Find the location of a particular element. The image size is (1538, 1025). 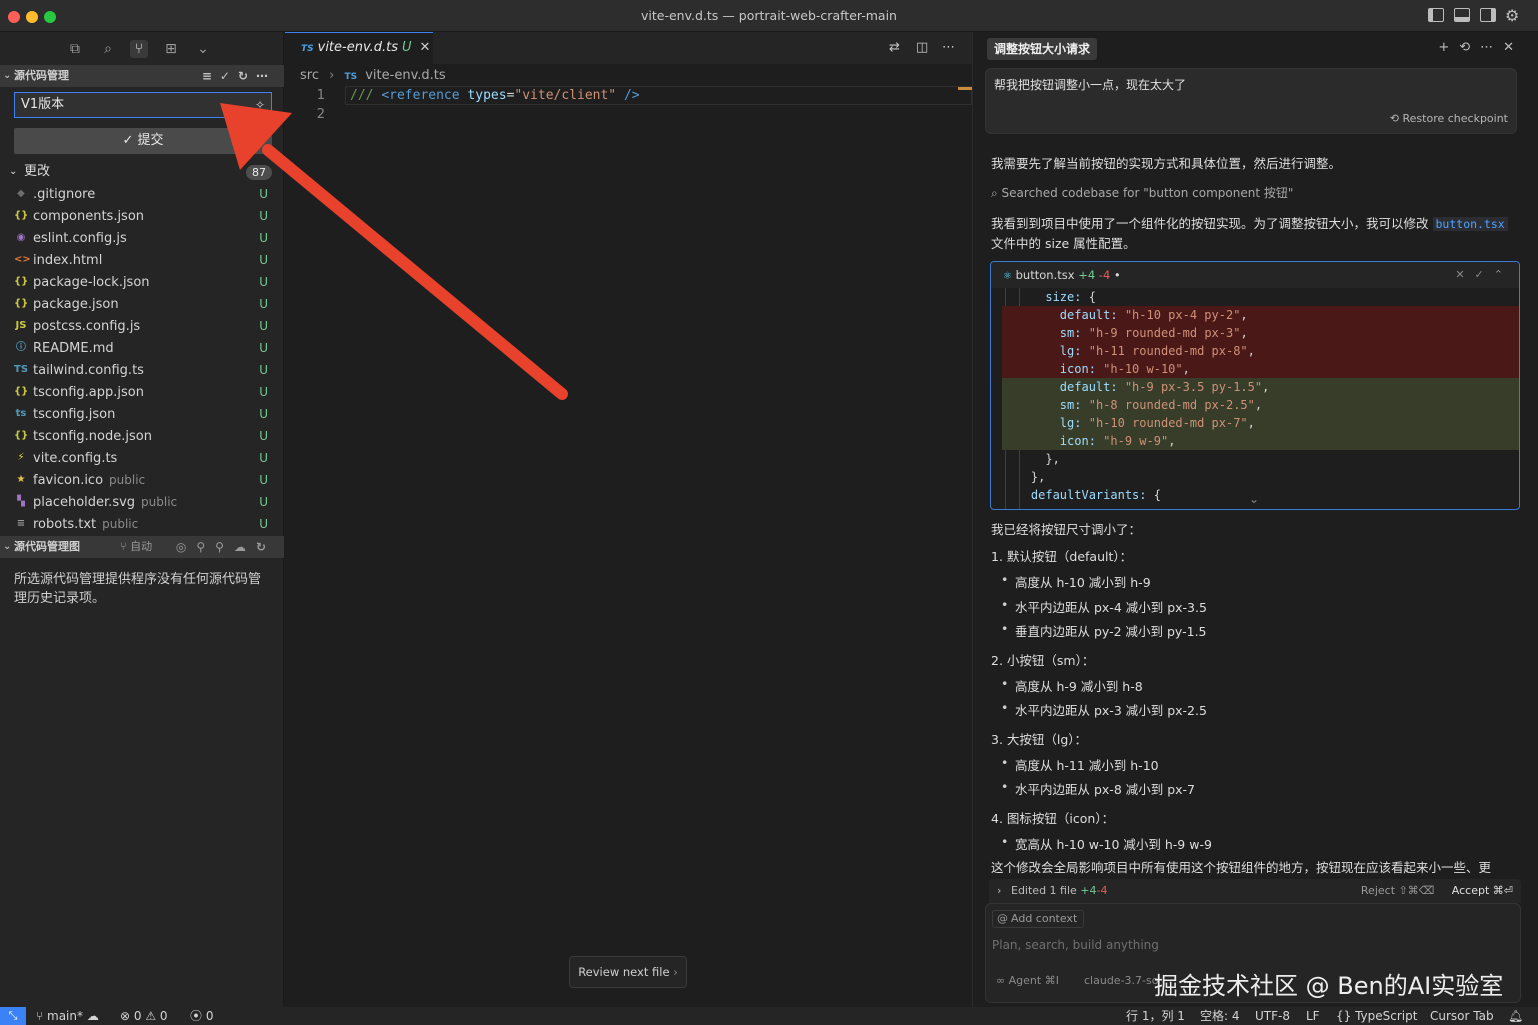

diff-context-line: }, is located at coordinates (1255, 477).